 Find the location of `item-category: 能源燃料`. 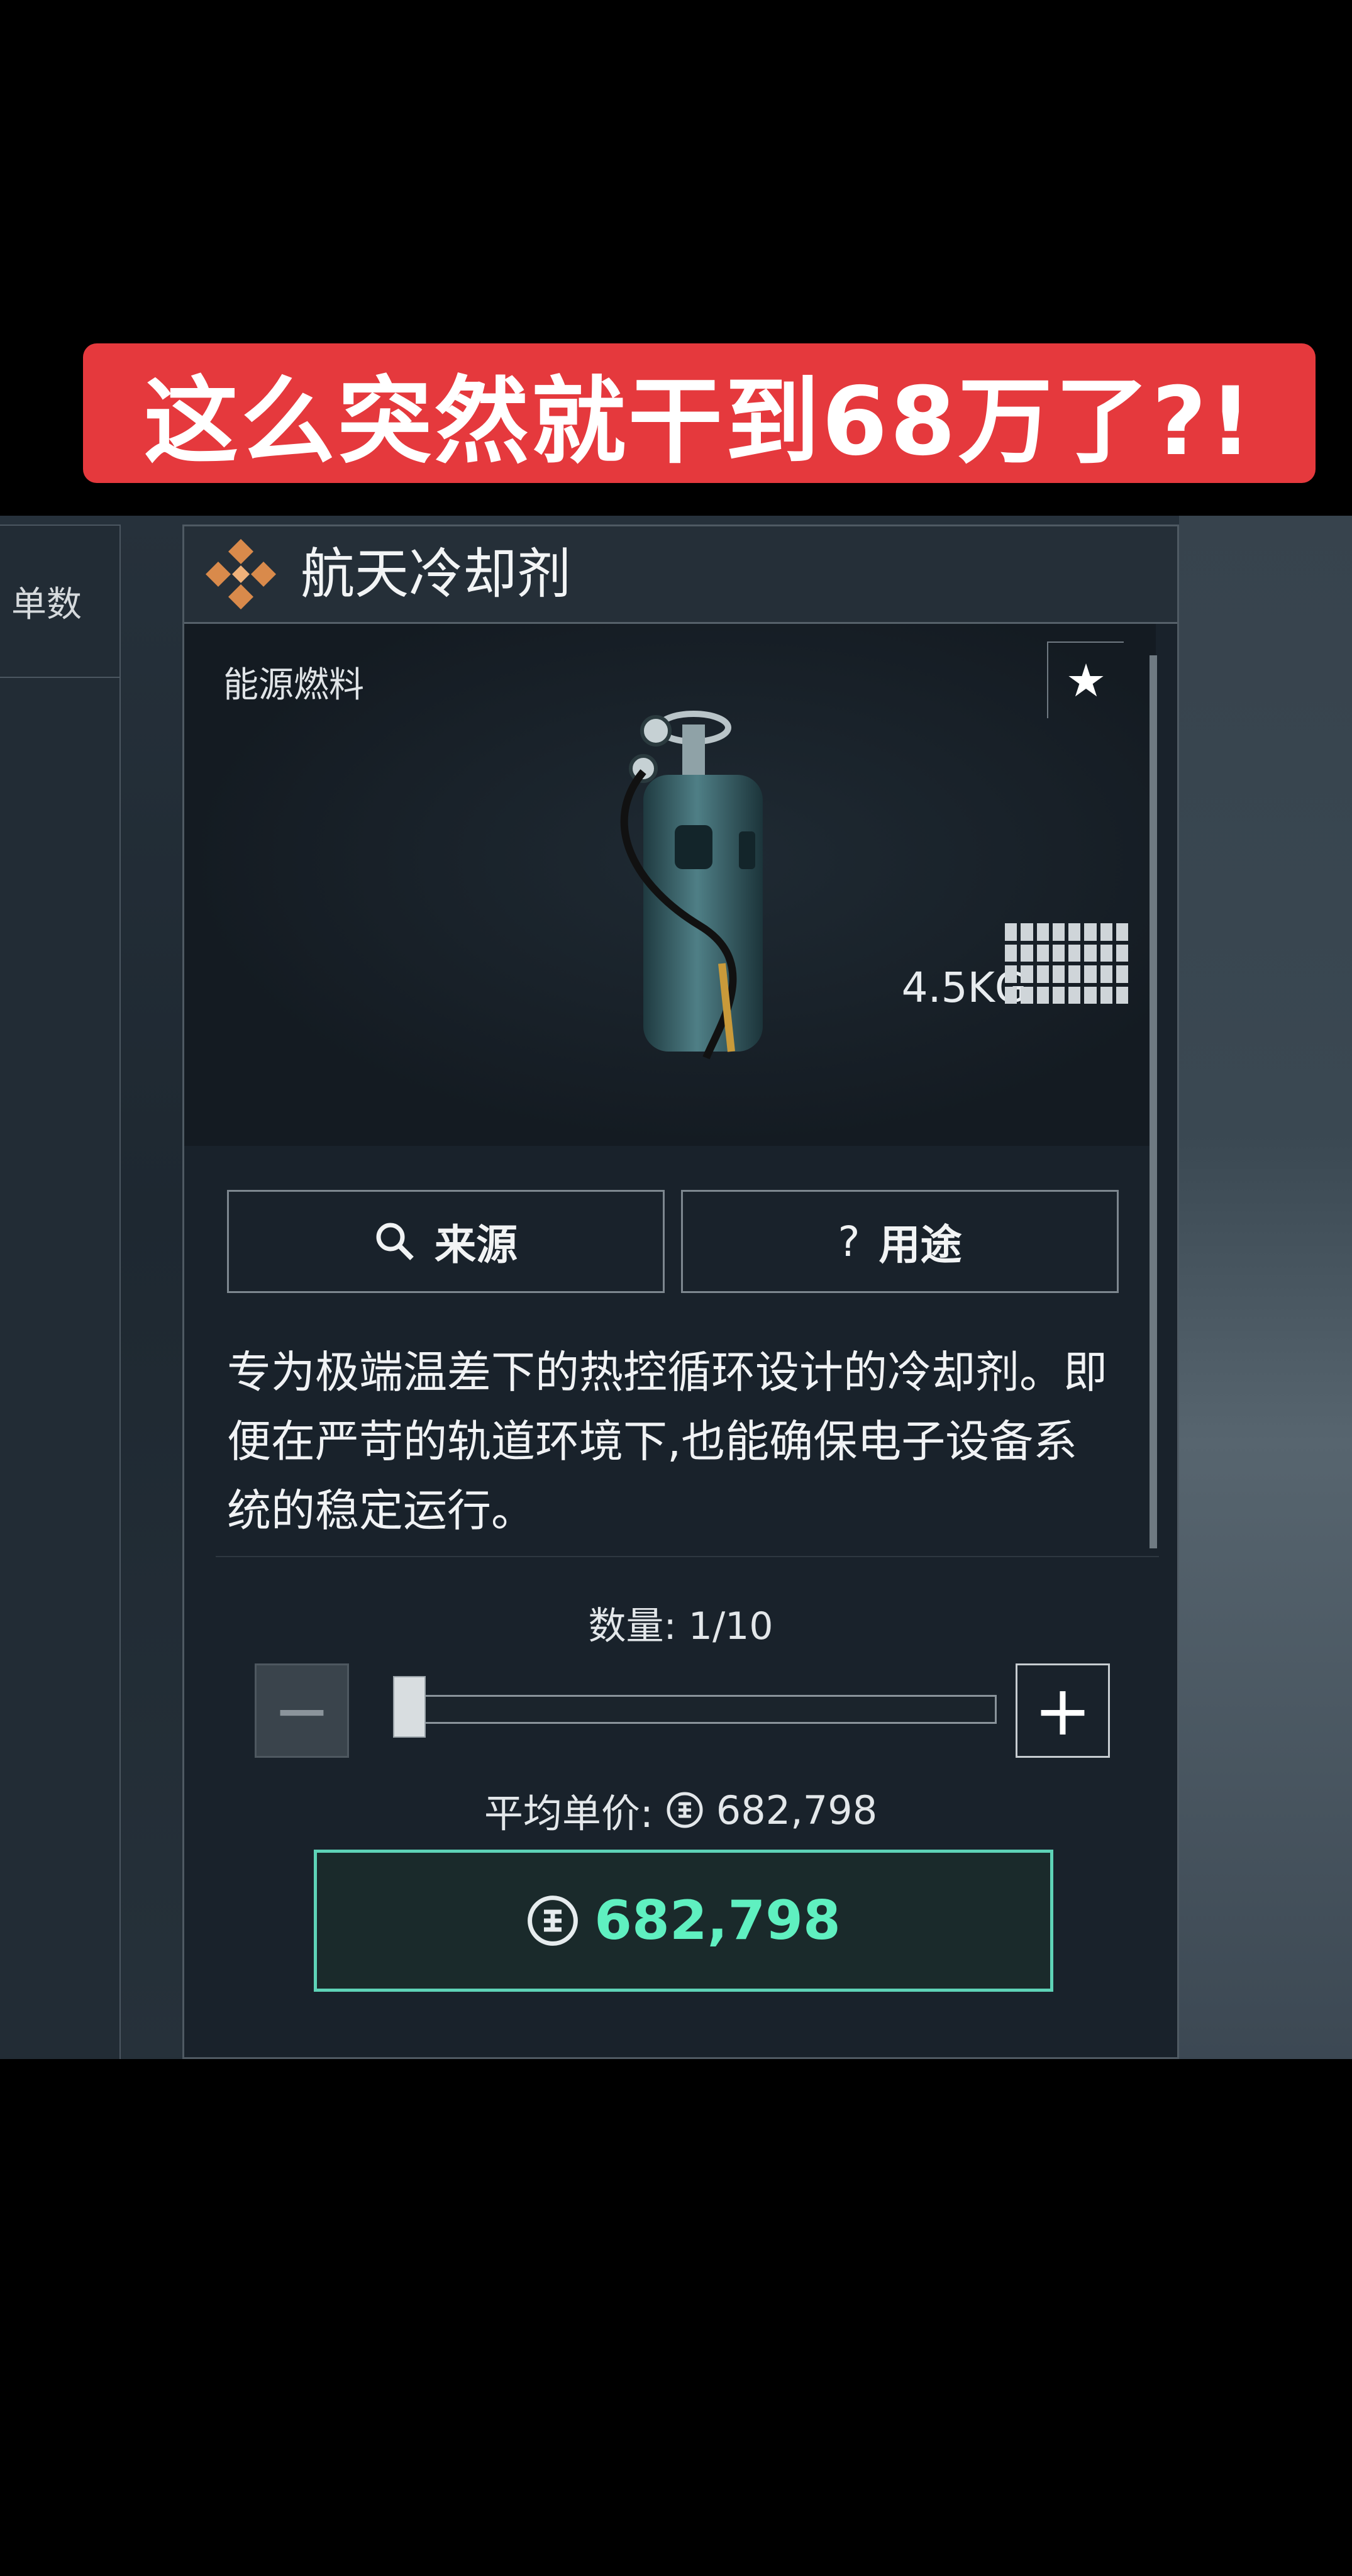

item-category: 能源燃料 is located at coordinates (293, 685).